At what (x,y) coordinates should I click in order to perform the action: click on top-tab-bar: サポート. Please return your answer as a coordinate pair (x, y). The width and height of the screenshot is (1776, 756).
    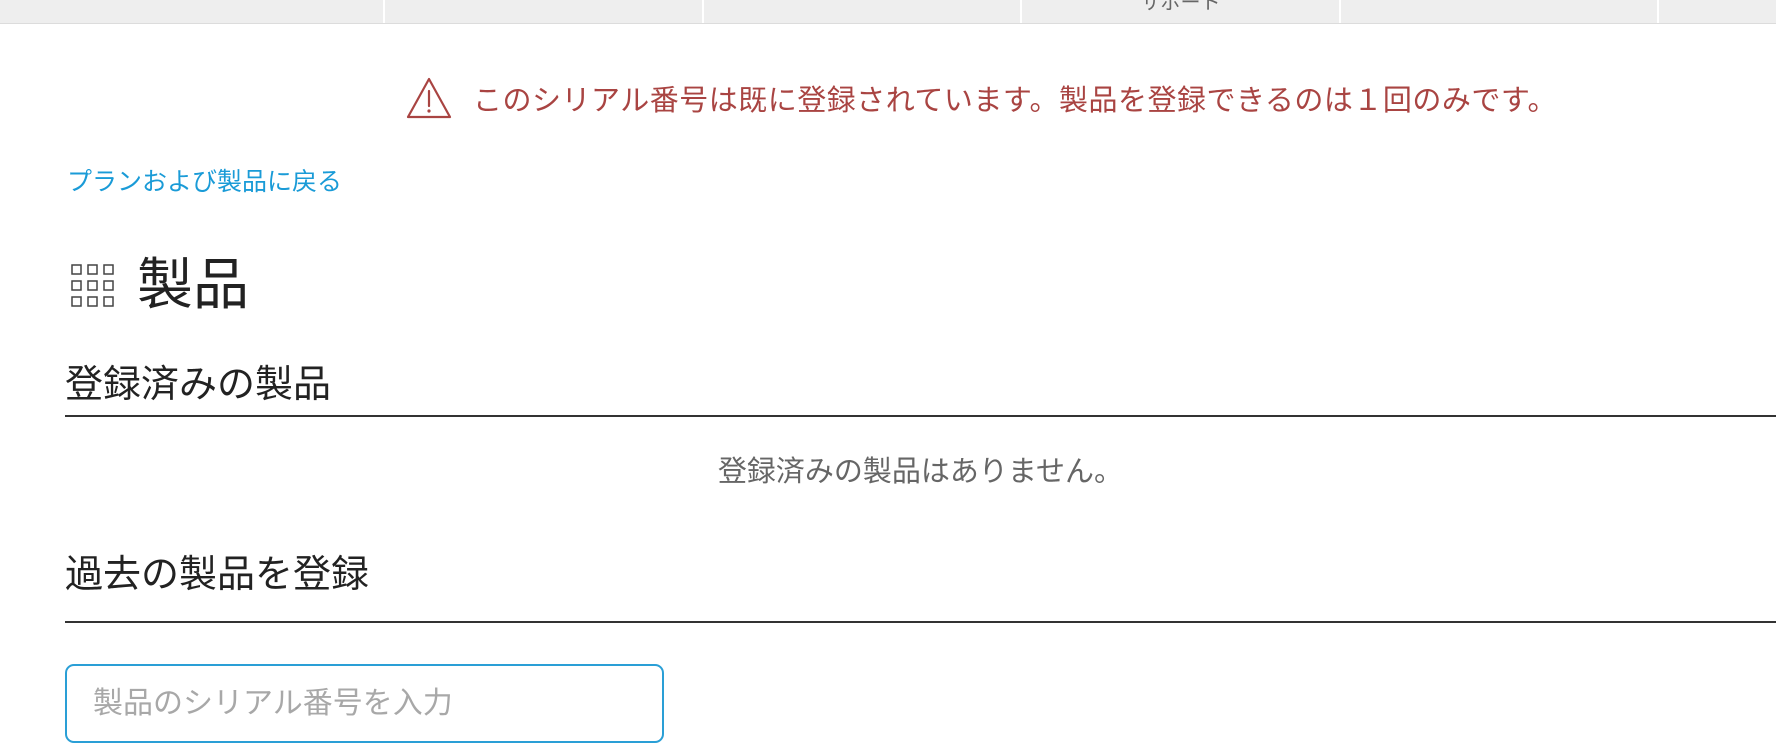
    Looking at the image, I should click on (888, 12).